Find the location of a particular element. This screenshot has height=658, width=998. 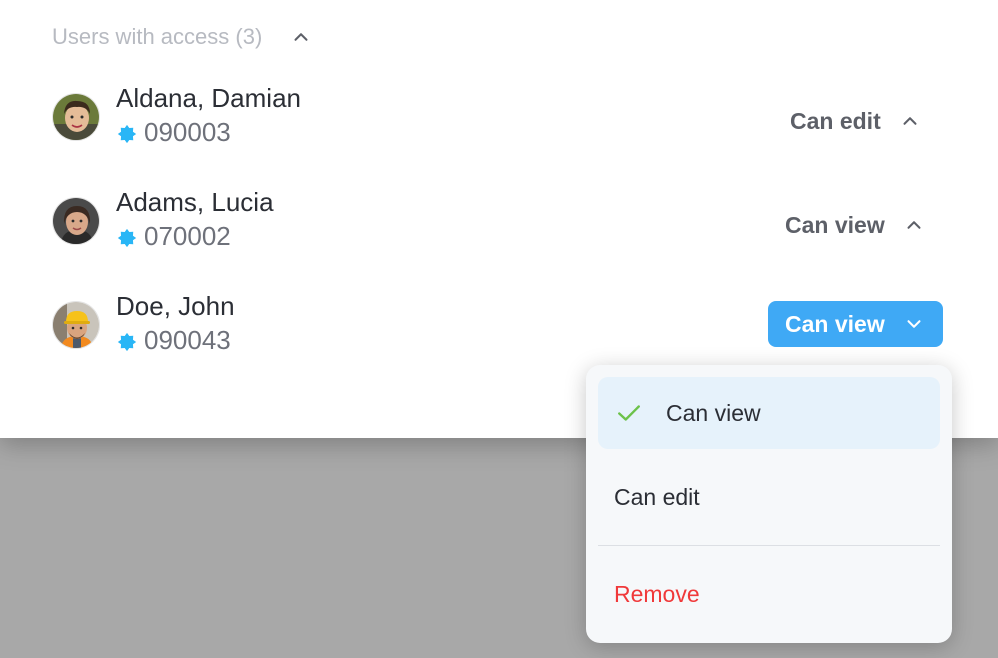

menu-item-can-edit: Can edit is located at coordinates (769, 497).